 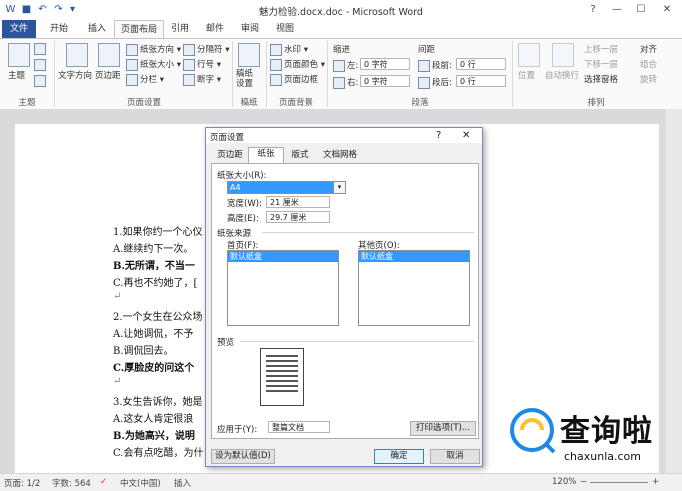 What do you see at coordinates (40, 65) in the screenshot?
I see `theme-fonts-icon` at bounding box center [40, 65].